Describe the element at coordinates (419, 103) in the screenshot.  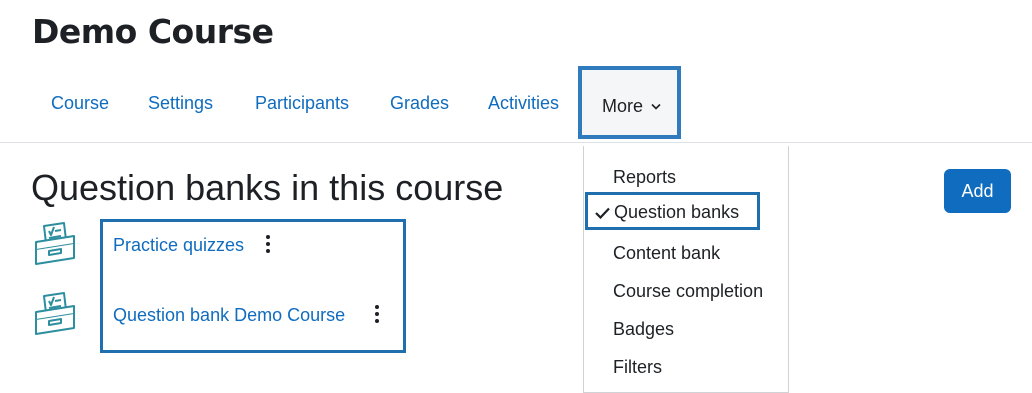
I see `nav-grades: Grades` at that location.